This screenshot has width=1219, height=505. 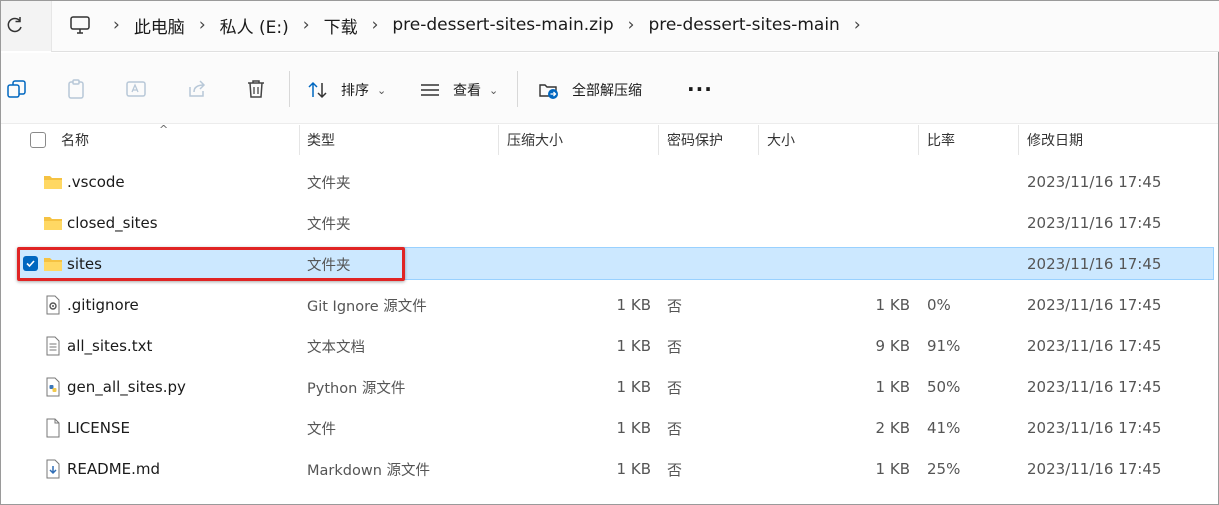 I want to click on column-header-type: 类型, so click(x=321, y=140).